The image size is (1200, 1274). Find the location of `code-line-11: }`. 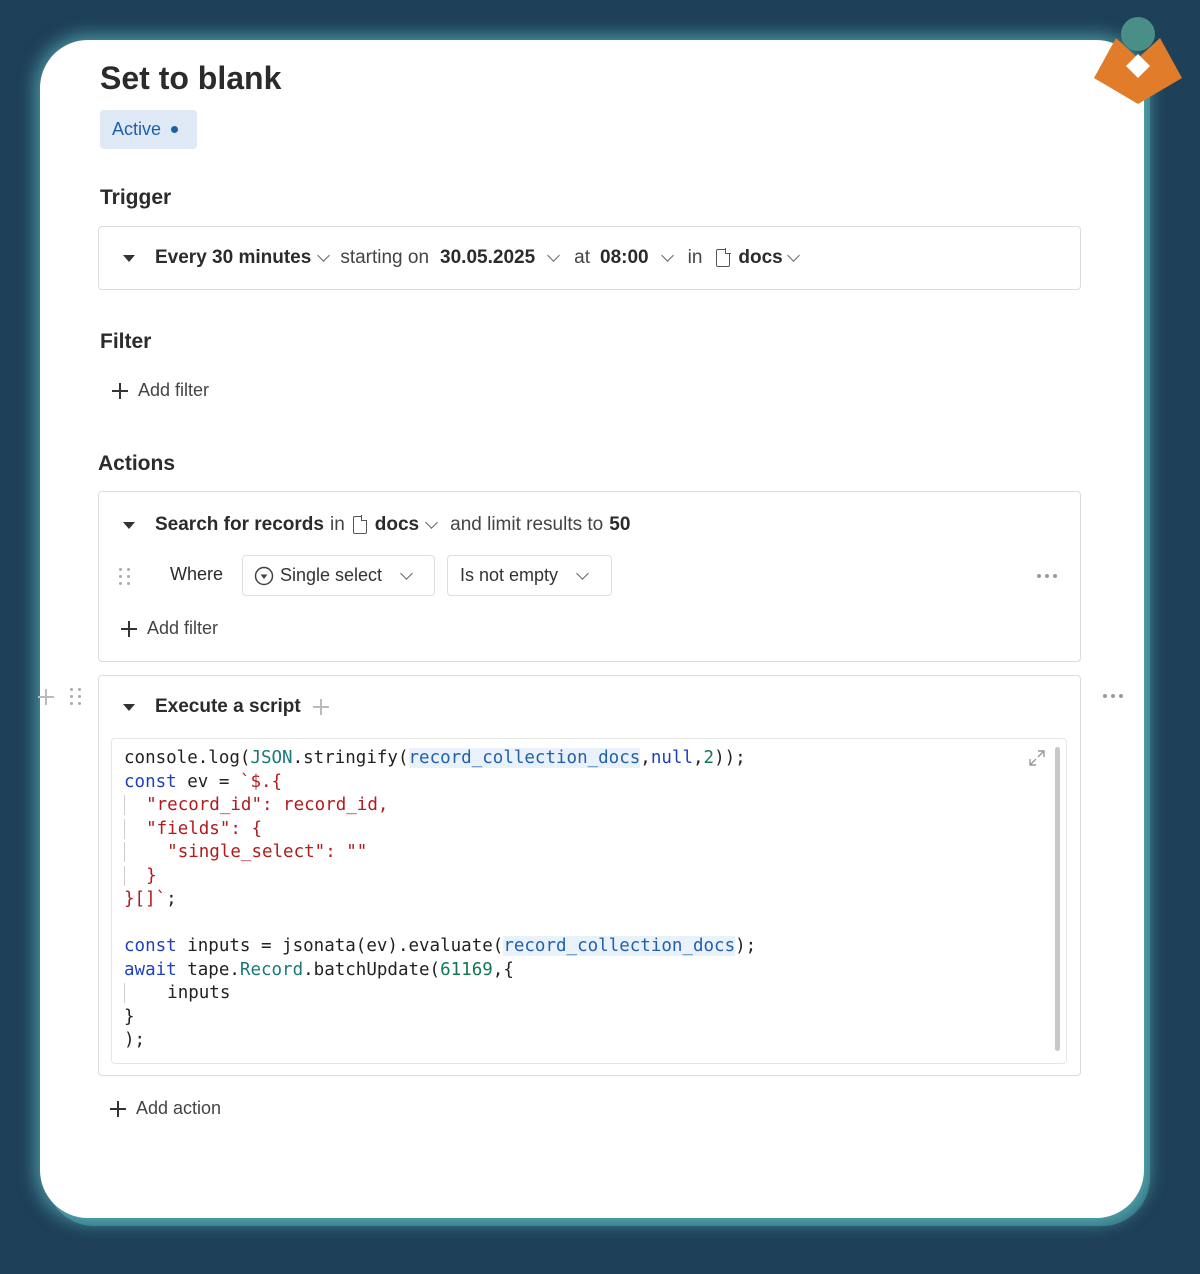

code-line-11: } is located at coordinates (129, 1016).